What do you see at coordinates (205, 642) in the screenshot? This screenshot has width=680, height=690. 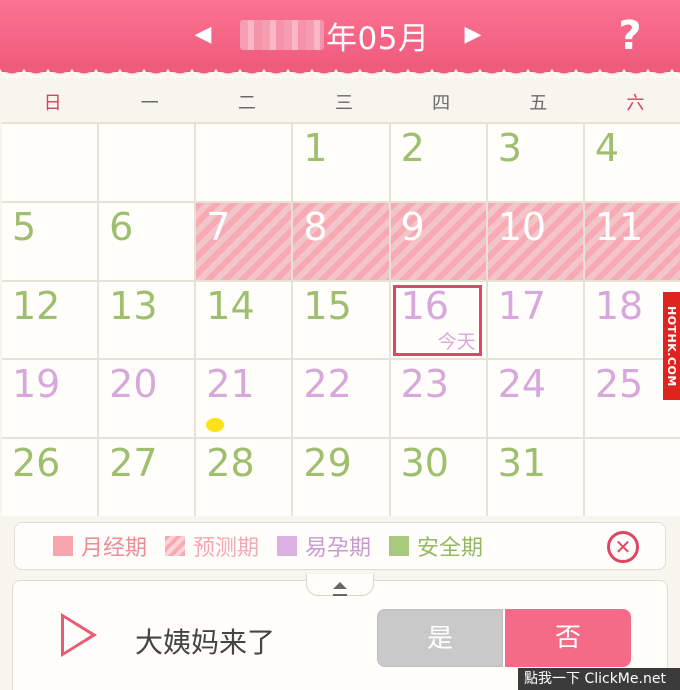 I see `period-question: 大姨妈来了` at bounding box center [205, 642].